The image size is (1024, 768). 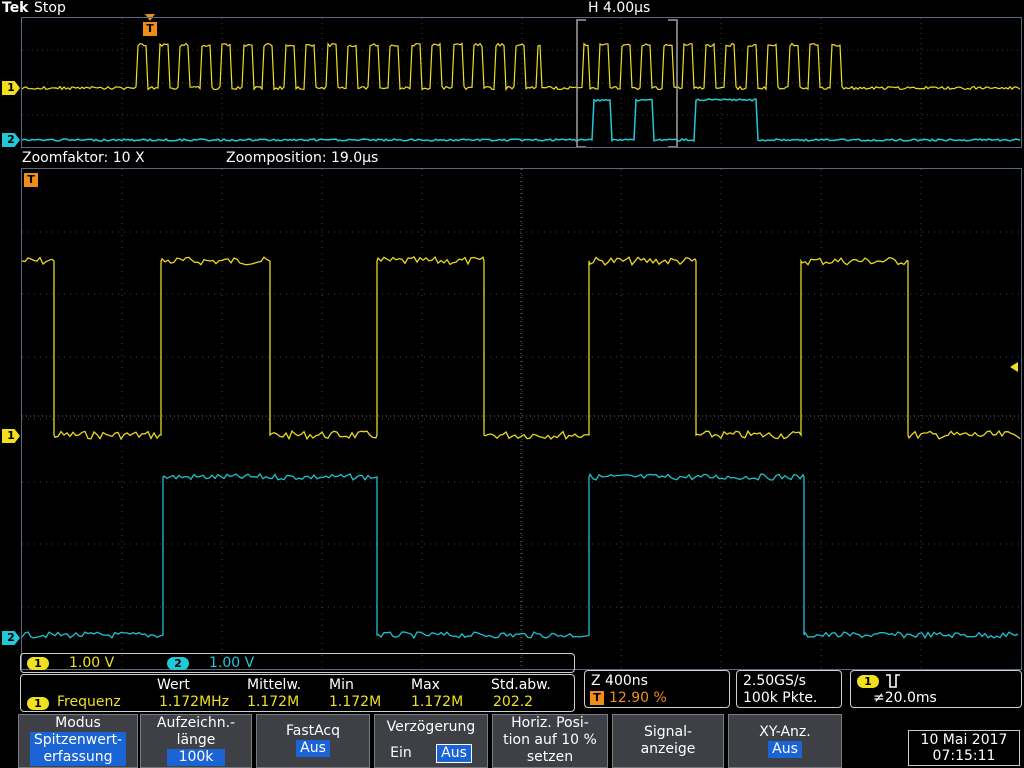 What do you see at coordinates (38, 703) in the screenshot?
I see `meas-channel-badge: 1` at bounding box center [38, 703].